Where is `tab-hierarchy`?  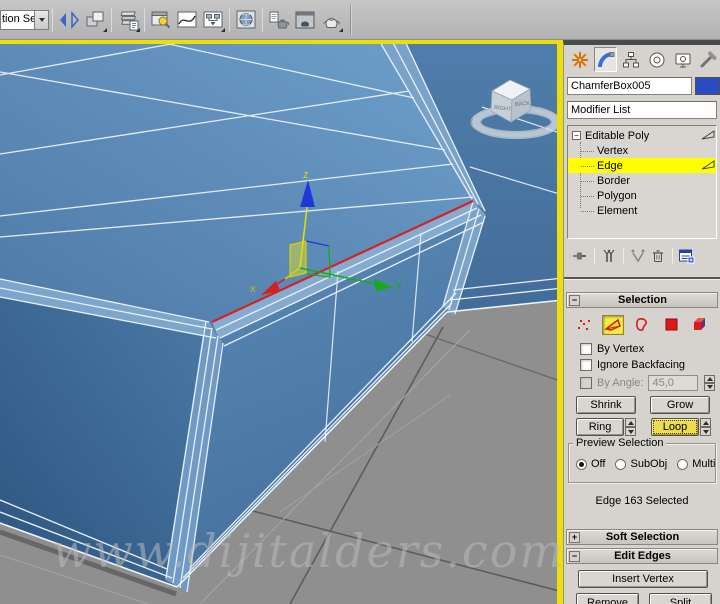 tab-hierarchy is located at coordinates (631, 59).